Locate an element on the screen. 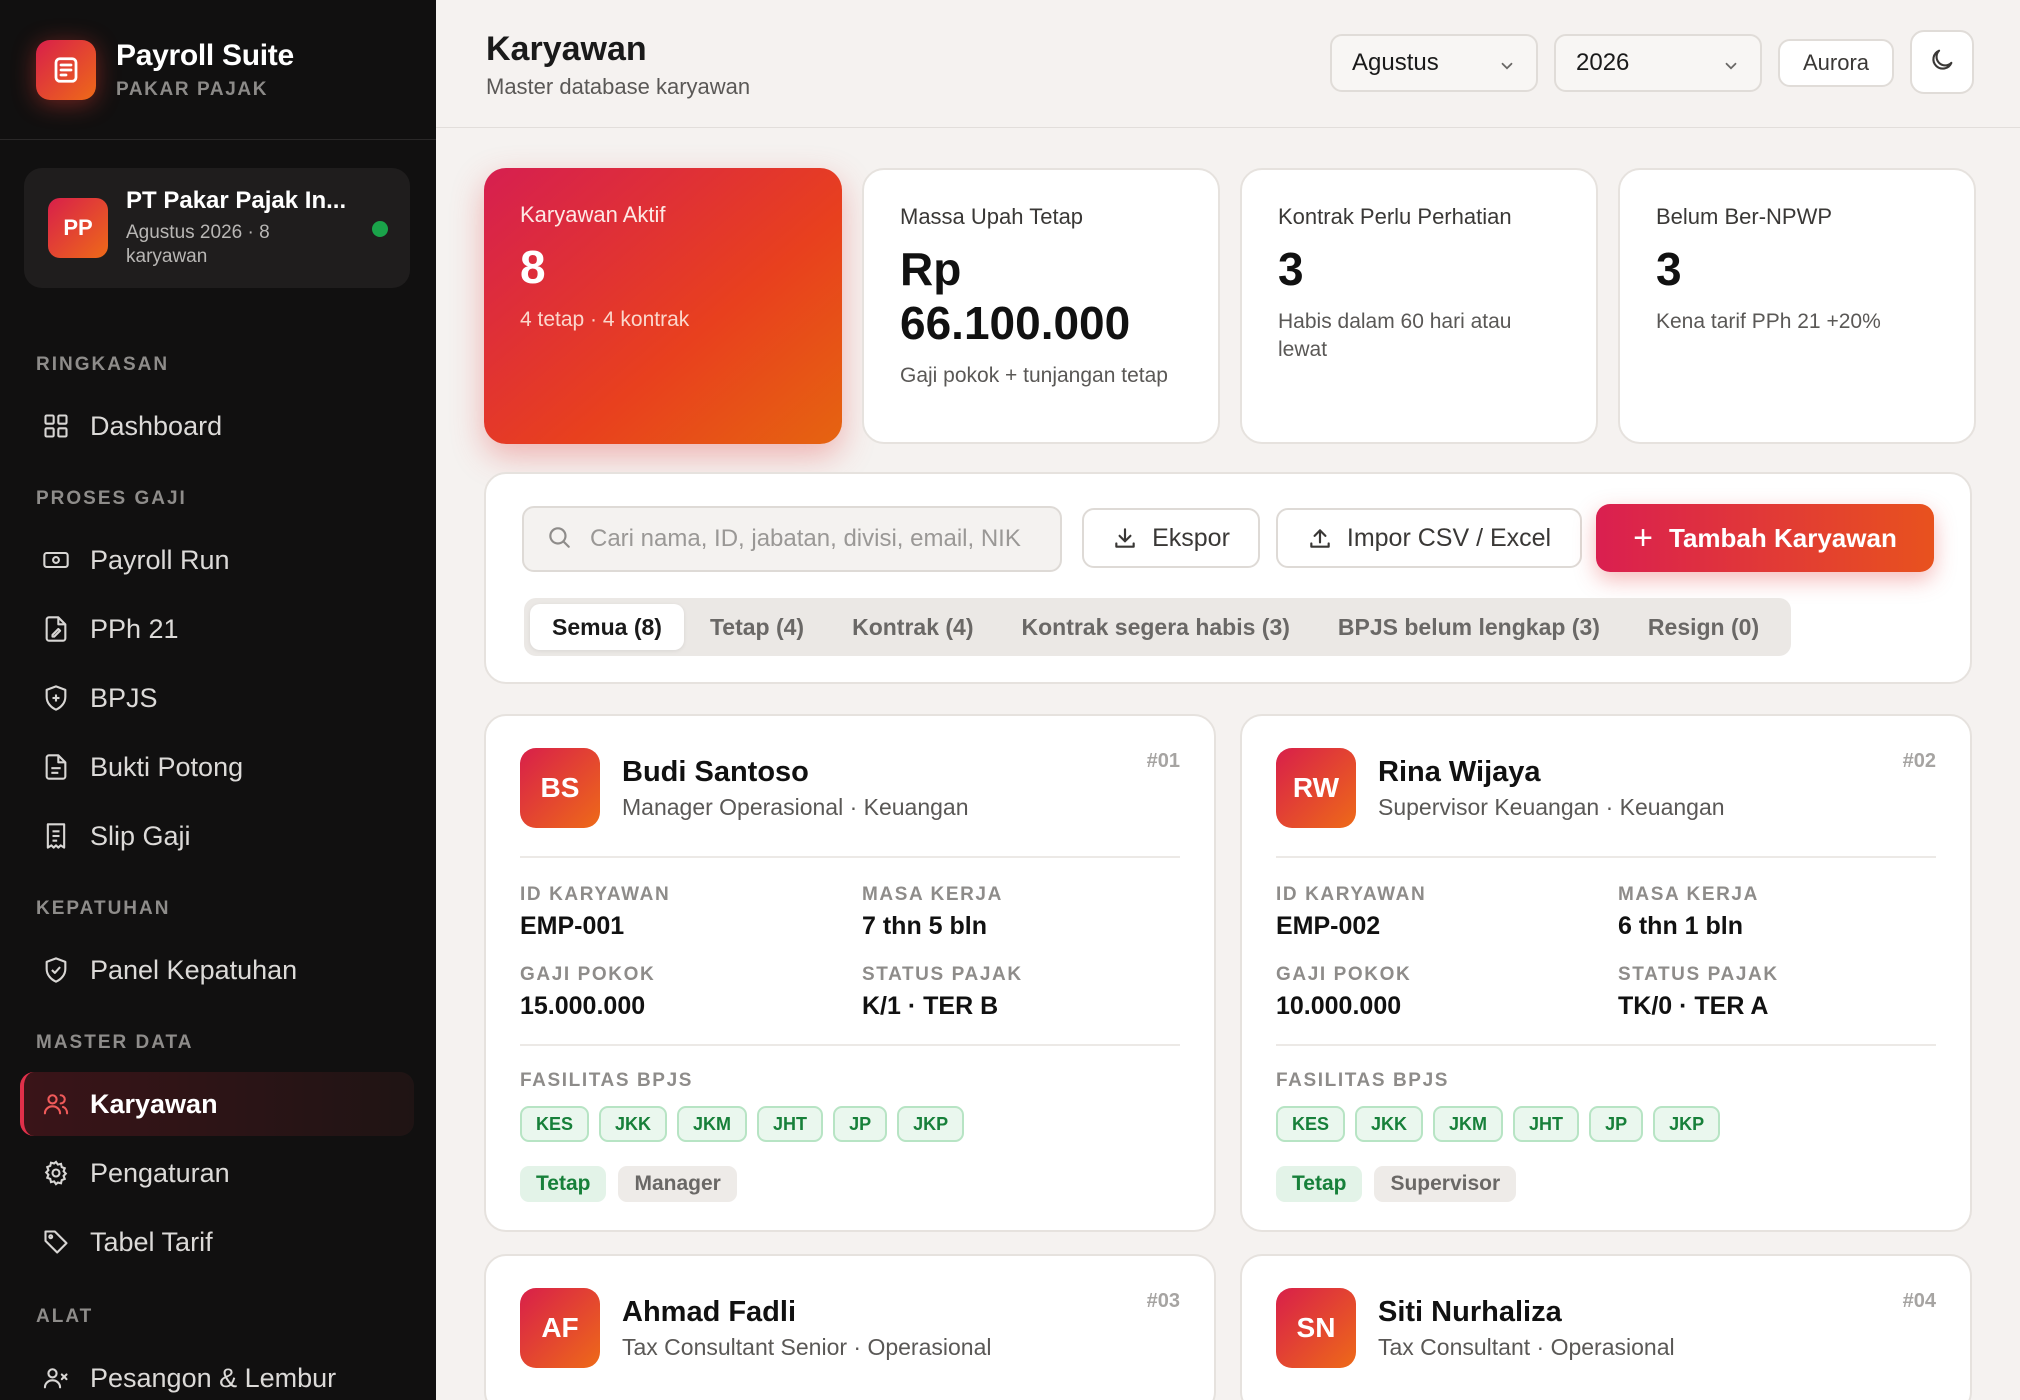 The image size is (2020, 1400). field-label-tenure: MASA KERJA is located at coordinates (932, 894).